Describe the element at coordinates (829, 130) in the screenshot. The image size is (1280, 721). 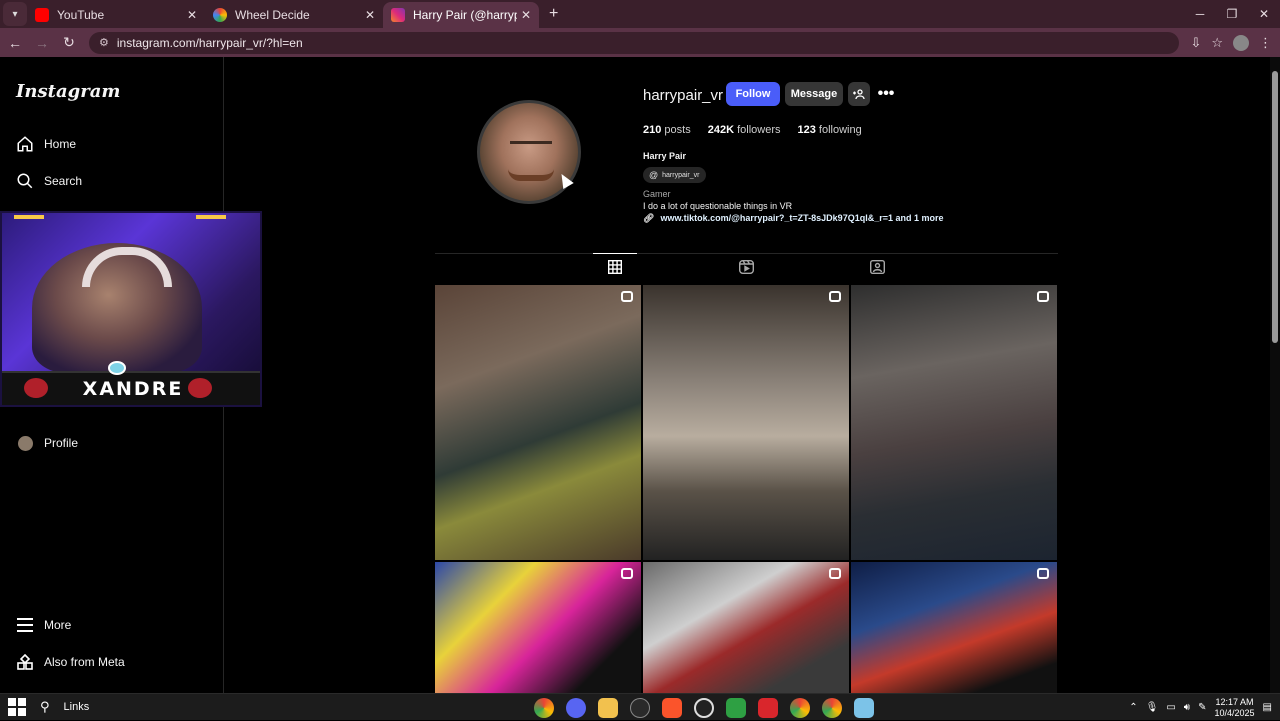
I see `following-stat: 123 following` at that location.